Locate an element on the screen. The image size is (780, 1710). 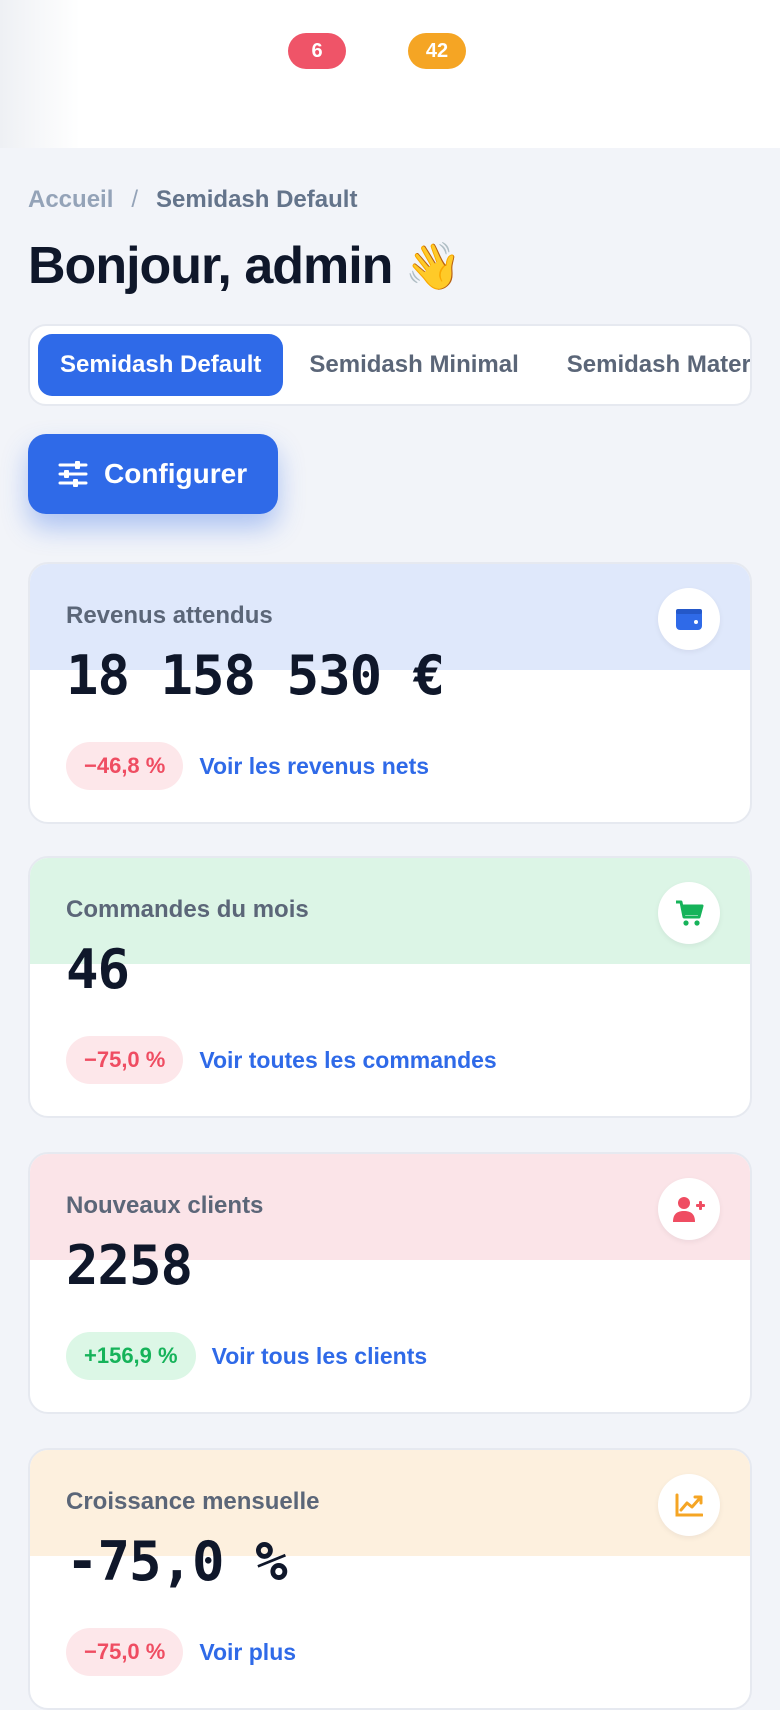
stat-value: 18 158 530 € is located at coordinates (255, 675).